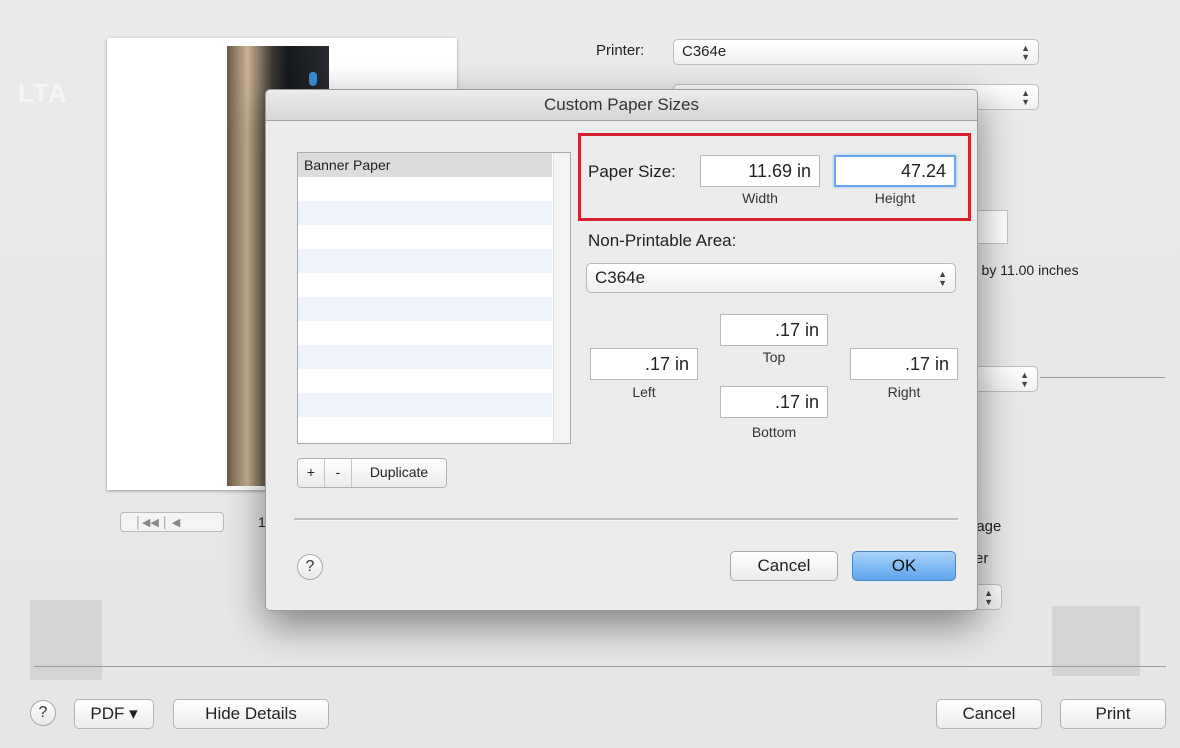  Describe the element at coordinates (1026, 270) in the screenshot. I see `paper-size-description: ) by 11.00 inches` at that location.